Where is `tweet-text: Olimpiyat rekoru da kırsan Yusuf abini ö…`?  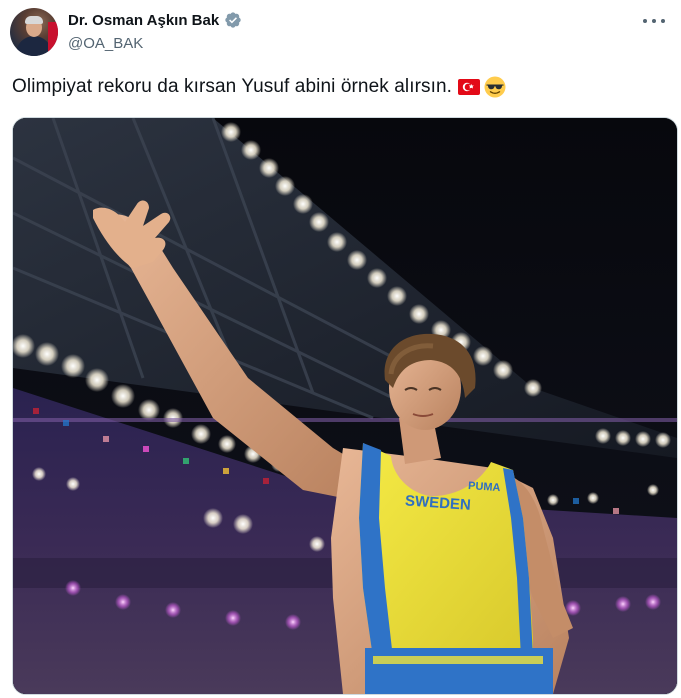 tweet-text: Olimpiyat rekoru da kırsan Yusuf abini ö… is located at coordinates (232, 86).